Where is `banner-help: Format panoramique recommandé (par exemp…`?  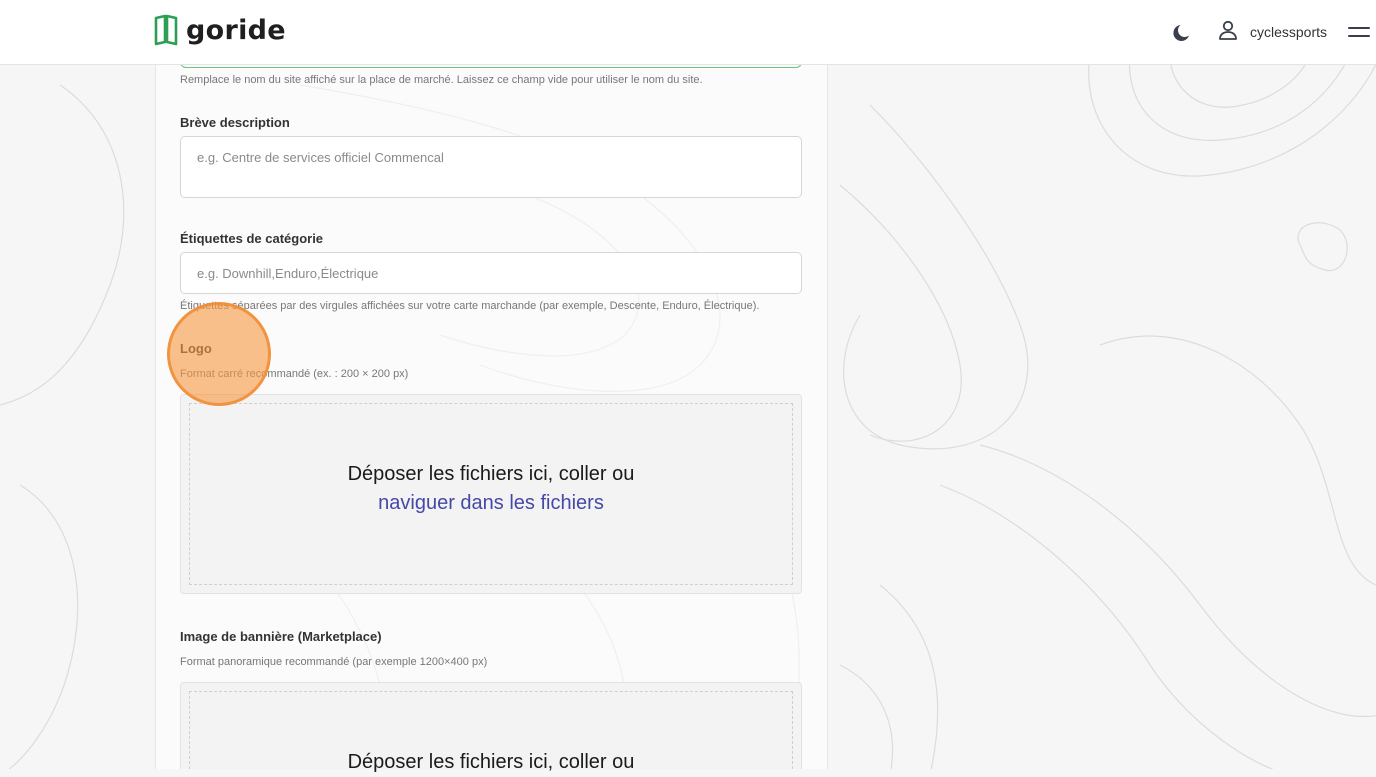 banner-help: Format panoramique recommandé (par exemp… is located at coordinates (334, 662).